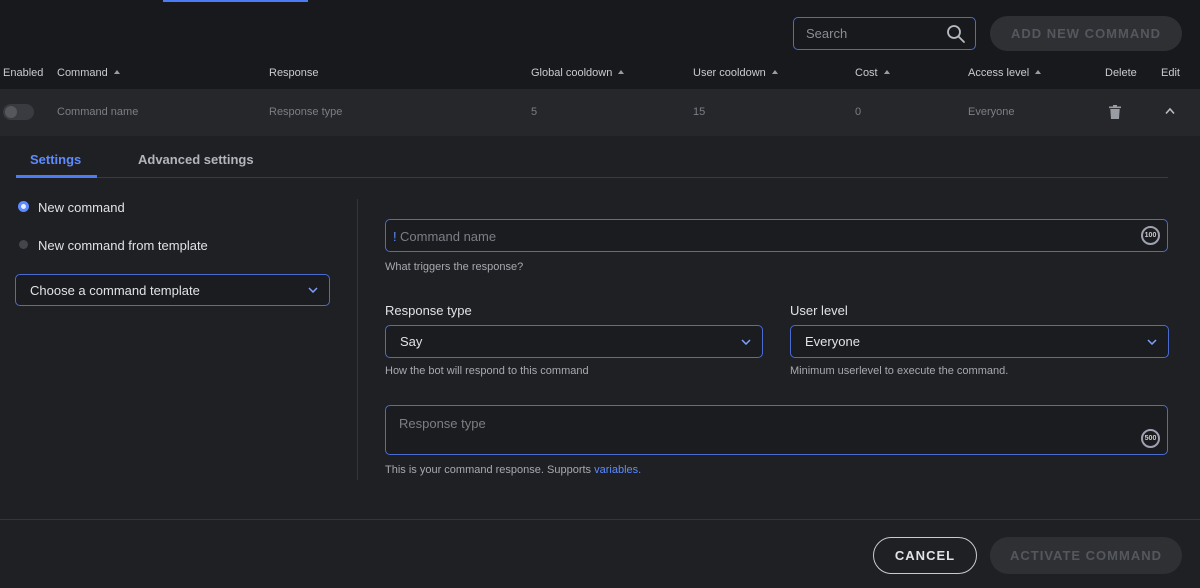 This screenshot has height=588, width=1200. I want to click on header-user-cooldown-label: User cooldown, so click(729, 73).